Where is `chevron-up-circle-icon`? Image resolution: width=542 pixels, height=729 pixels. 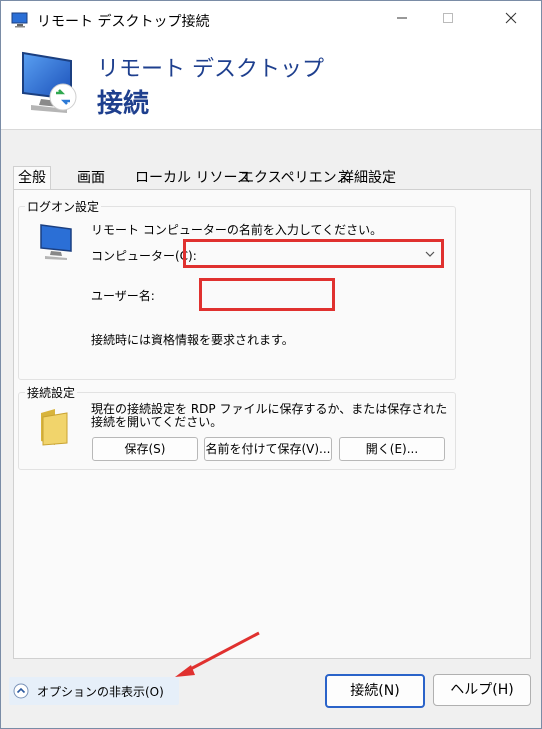 chevron-up-circle-icon is located at coordinates (21, 691).